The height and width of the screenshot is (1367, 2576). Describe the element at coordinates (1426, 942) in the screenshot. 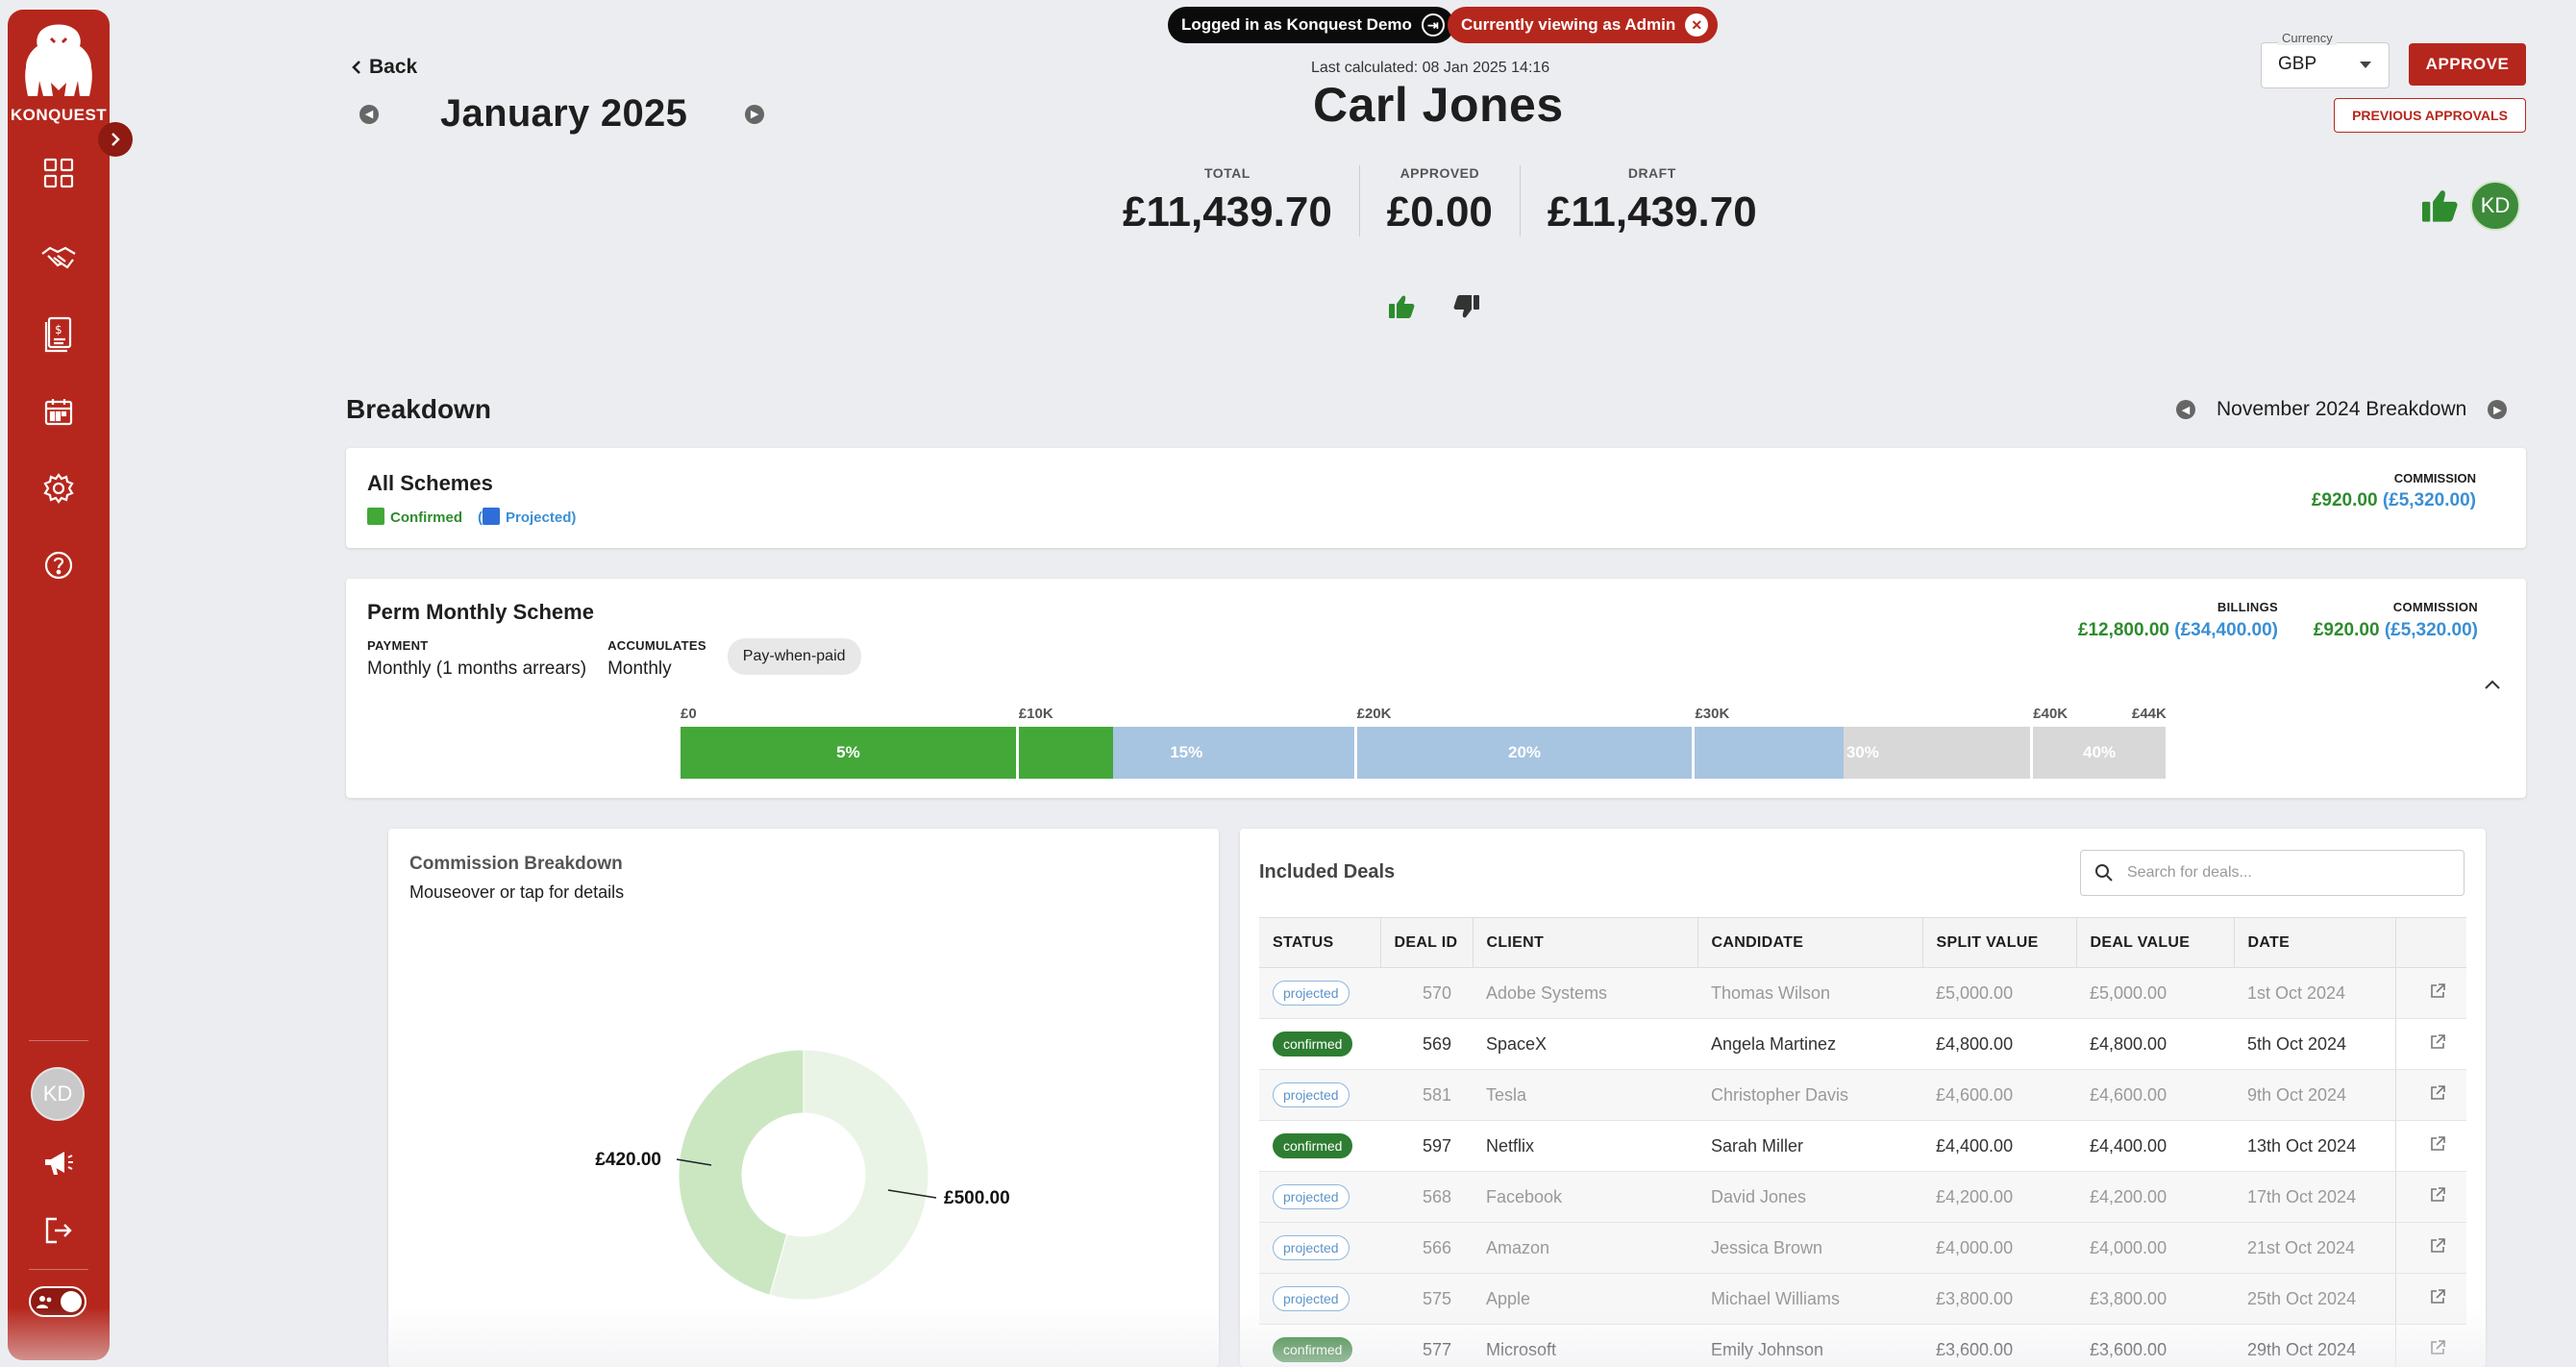

I see `col-deal-id: DEAL ID` at that location.